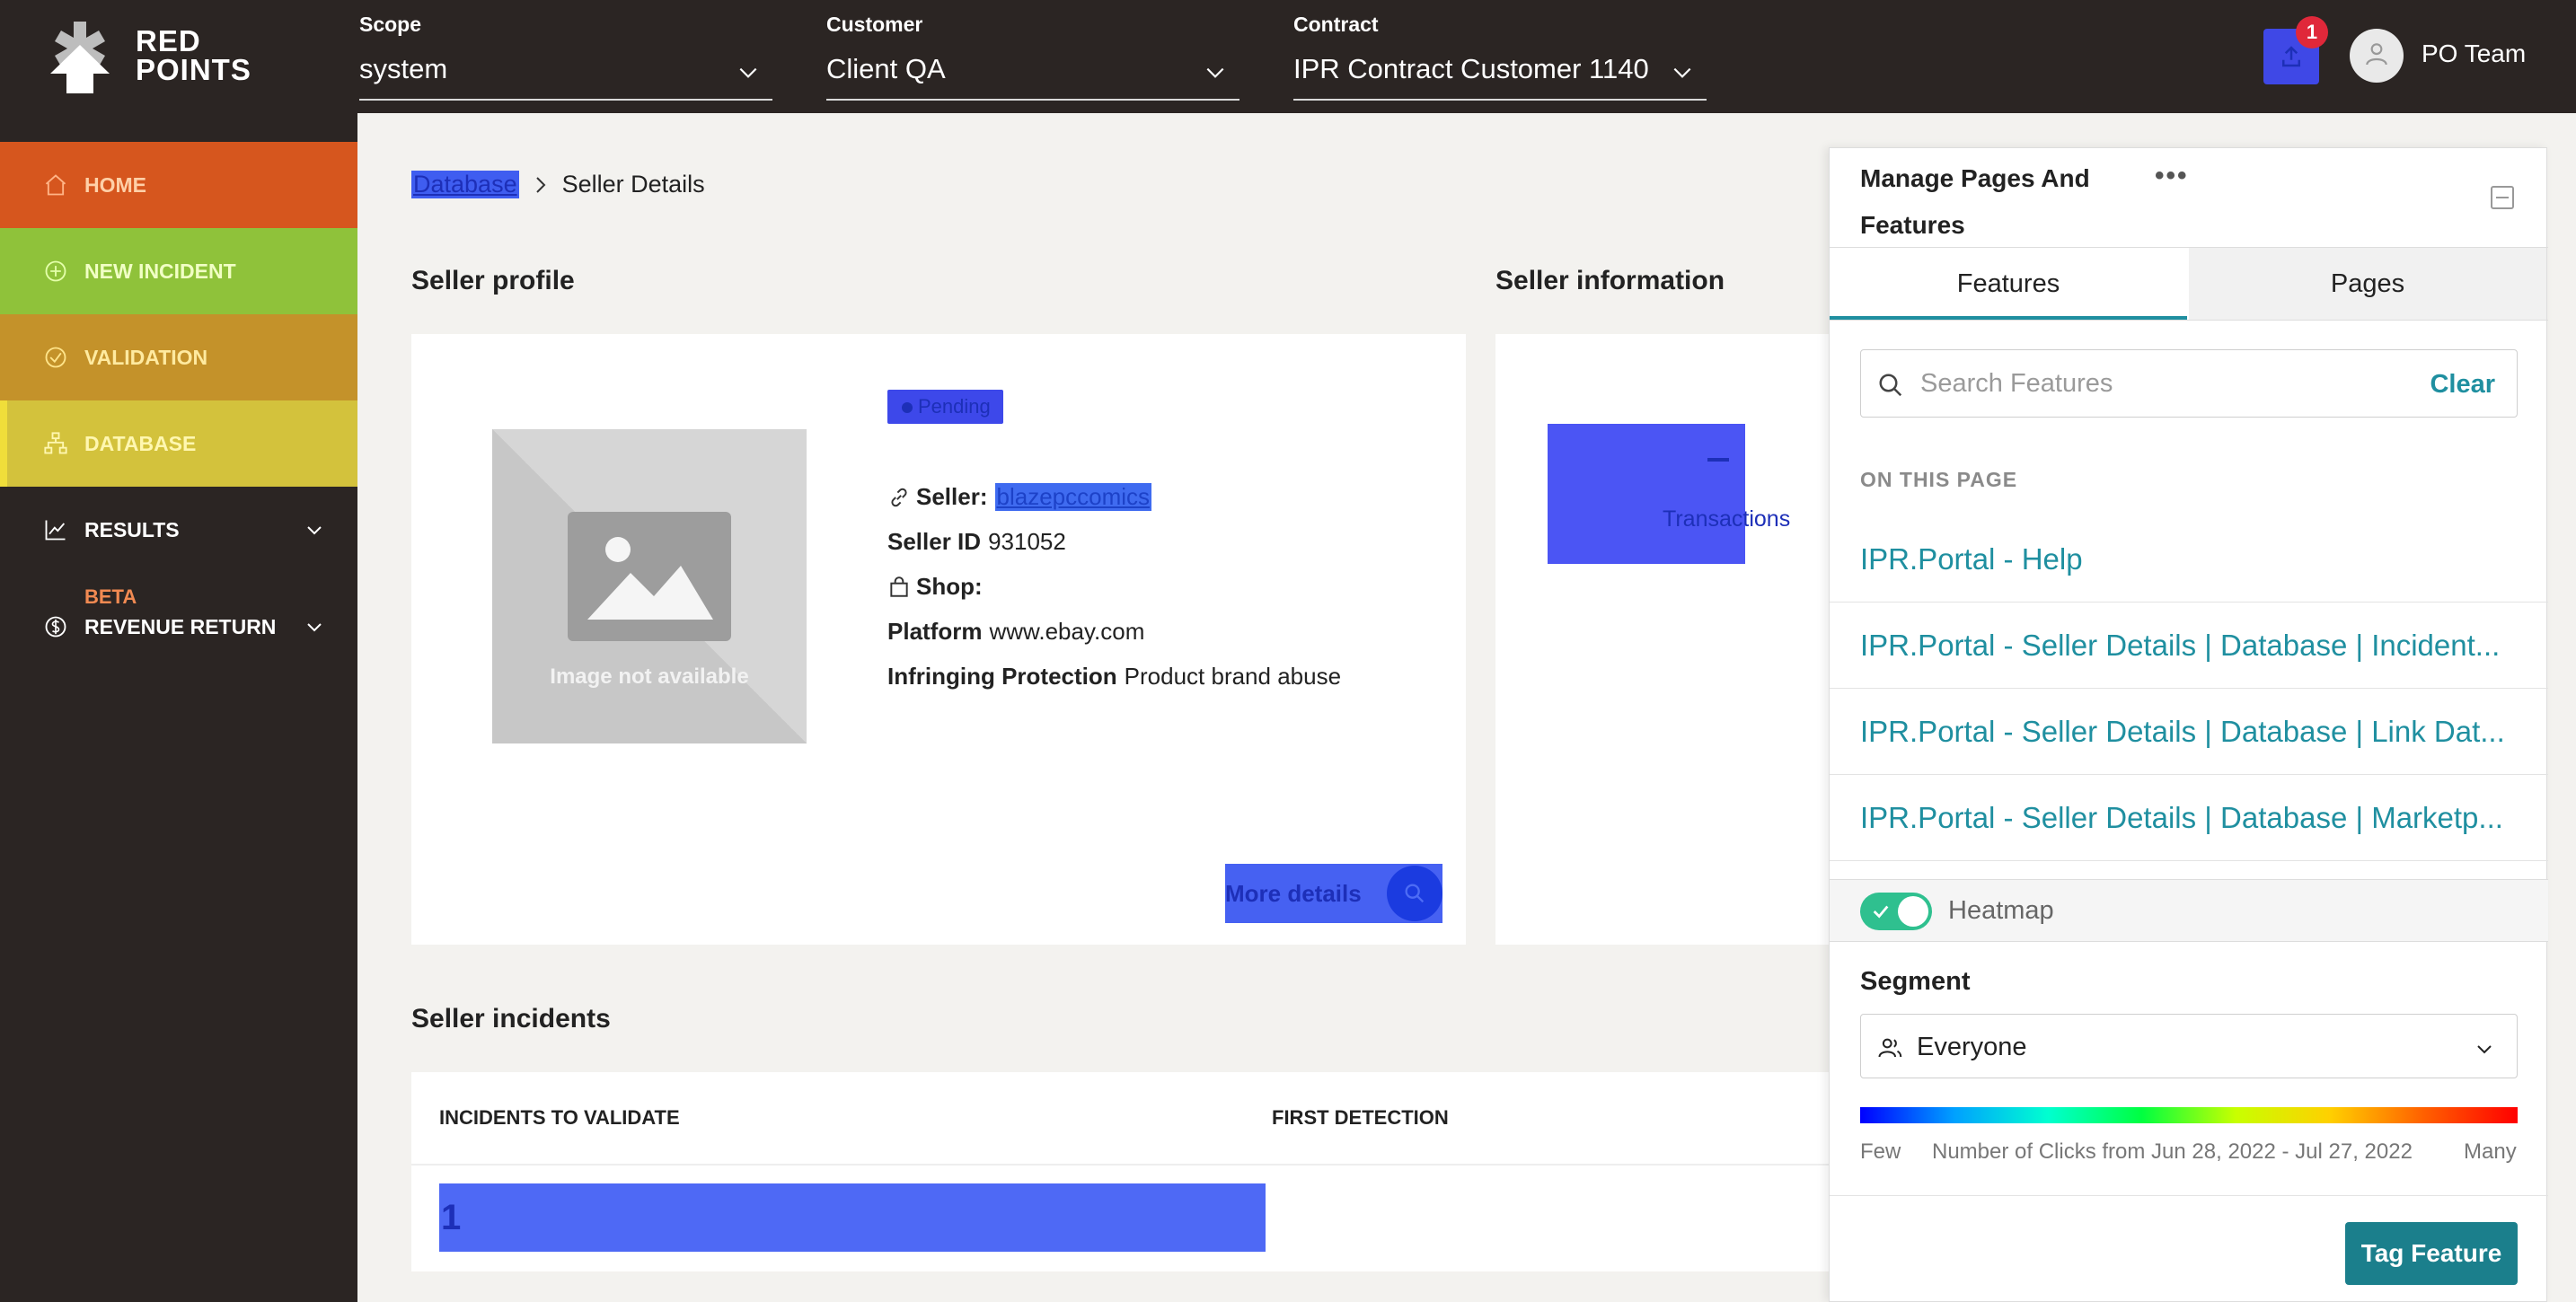  What do you see at coordinates (55, 530) in the screenshot?
I see `chart-line-icon` at bounding box center [55, 530].